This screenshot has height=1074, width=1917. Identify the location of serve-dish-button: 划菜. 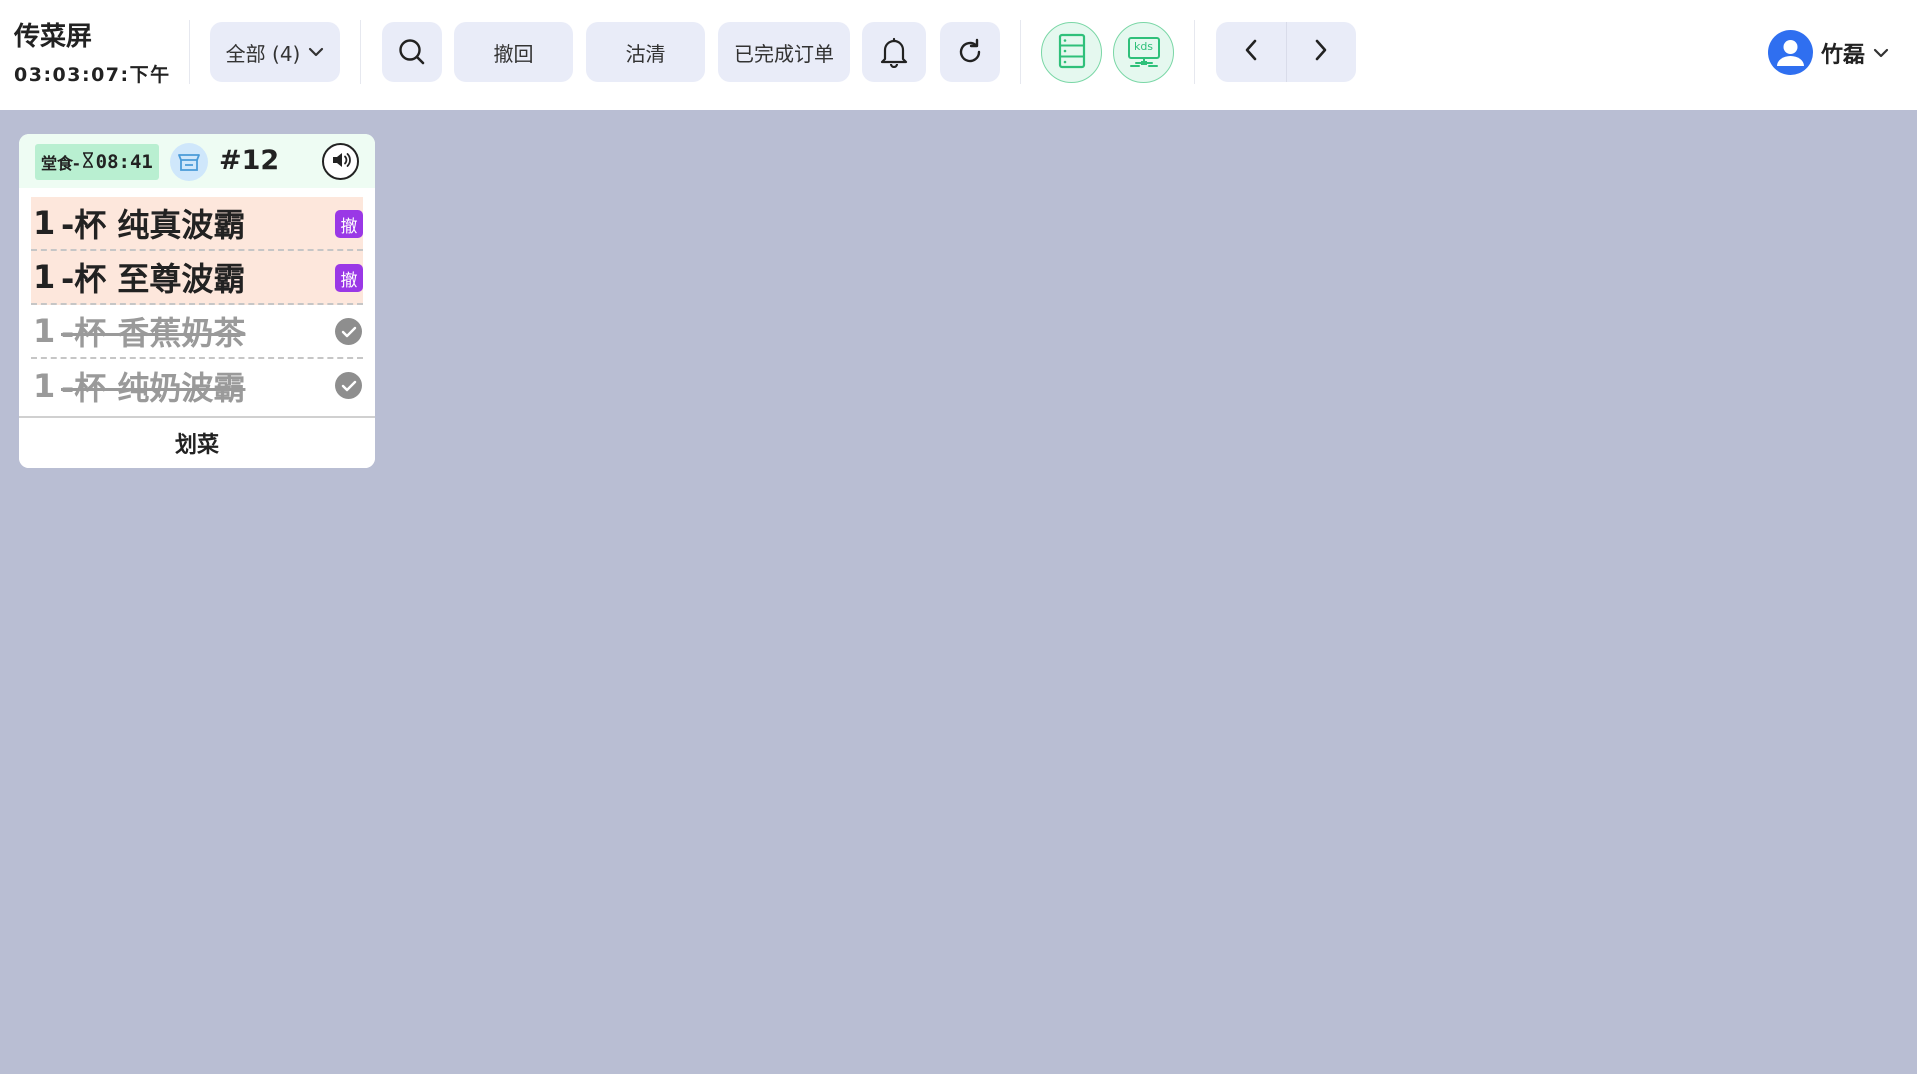
(197, 442).